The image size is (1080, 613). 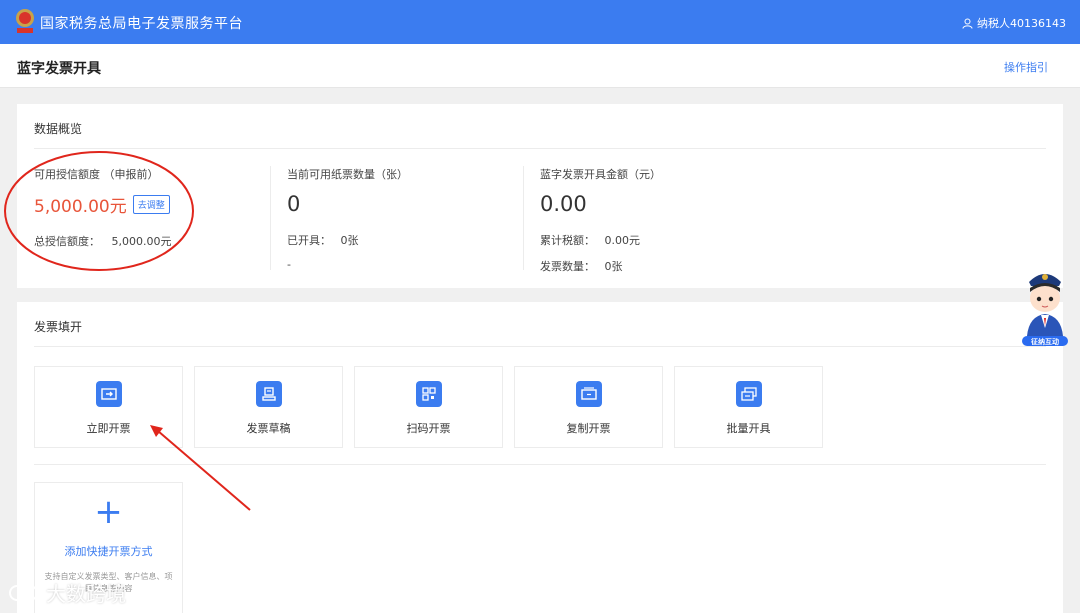 I want to click on issue-title: 发票填开, so click(x=58, y=327).